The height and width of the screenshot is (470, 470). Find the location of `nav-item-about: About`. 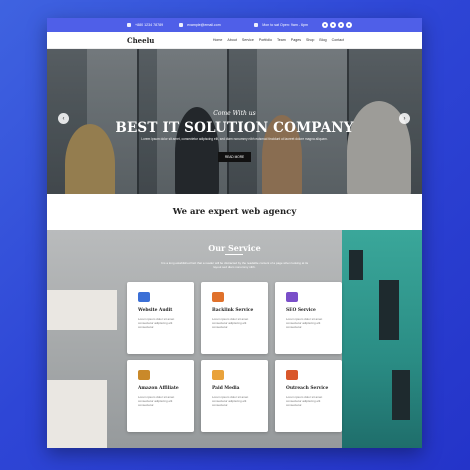

nav-item-about: About is located at coordinates (231, 40).